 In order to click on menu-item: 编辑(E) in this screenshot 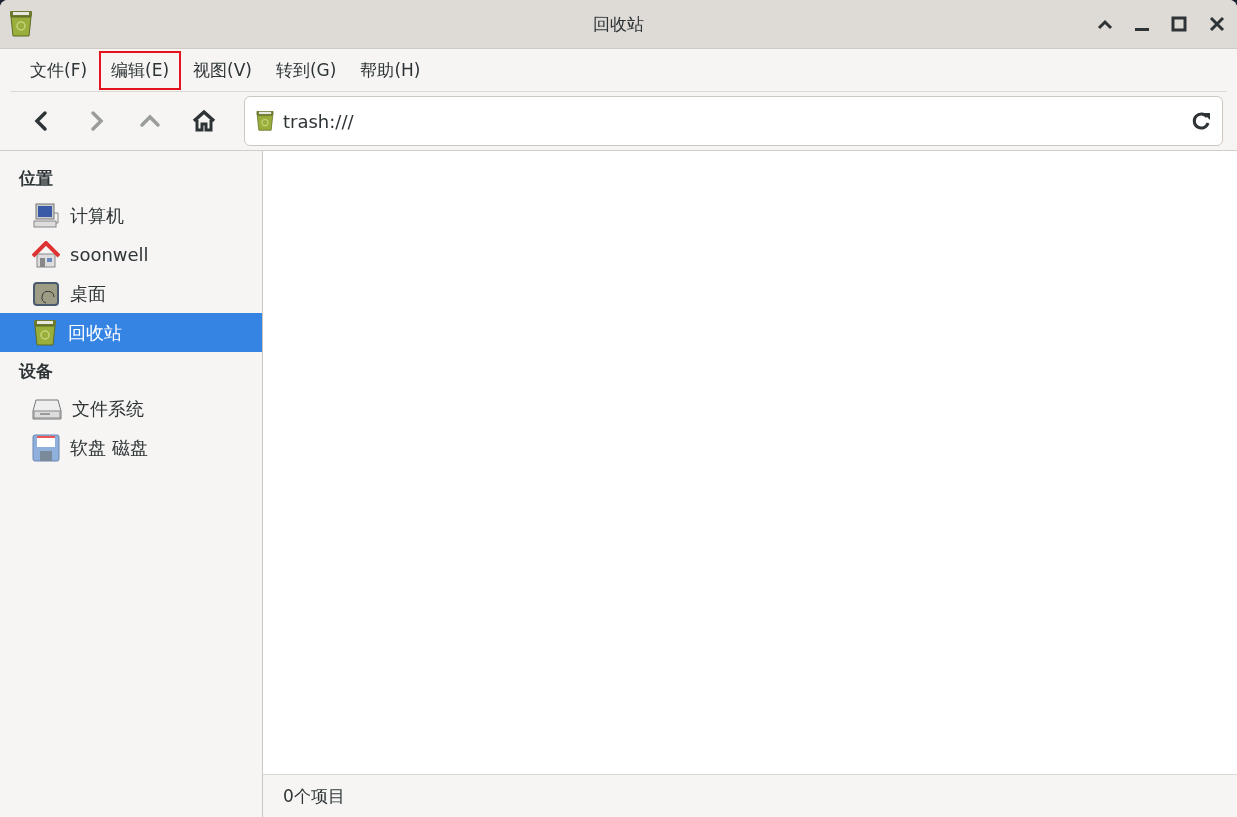, I will do `click(140, 70)`.